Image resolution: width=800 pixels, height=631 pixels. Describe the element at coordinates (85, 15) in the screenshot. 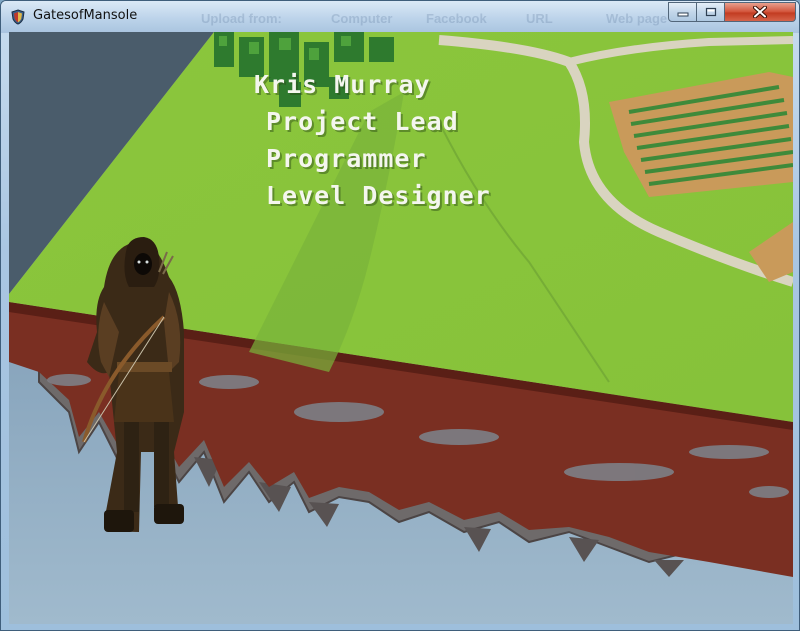

I see `window-title: GatesofMansole` at that location.